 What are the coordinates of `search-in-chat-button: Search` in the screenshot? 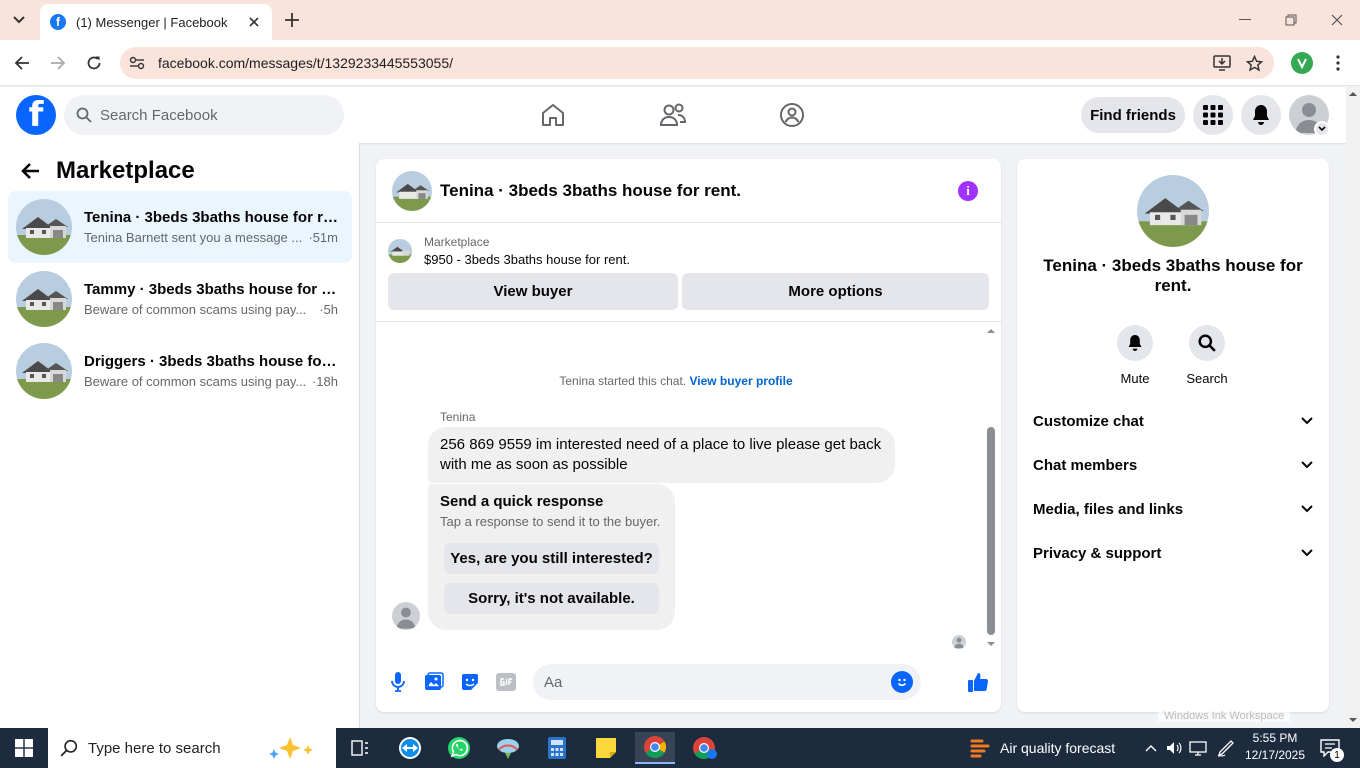 It's located at (1207, 355).